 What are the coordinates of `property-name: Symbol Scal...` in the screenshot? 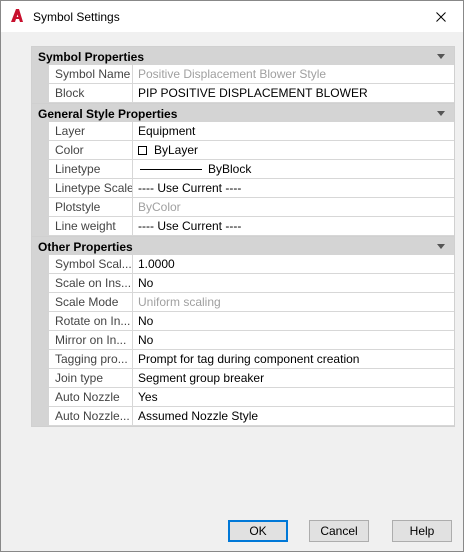 It's located at (91, 264).